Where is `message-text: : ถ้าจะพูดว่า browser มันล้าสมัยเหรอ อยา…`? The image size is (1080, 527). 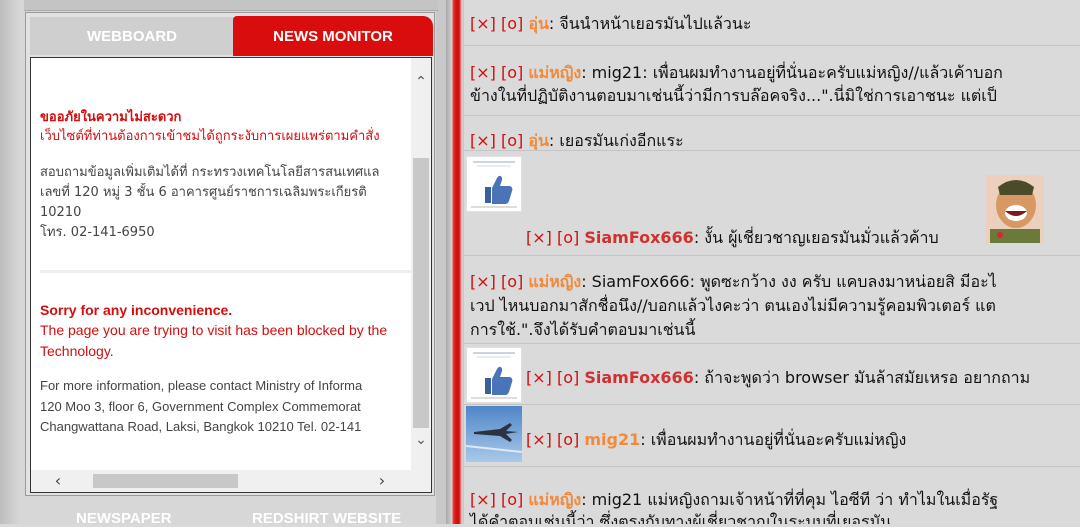 message-text: : ถ้าจะพูดว่า browser มันล้าสมัยเหรอ อยา… is located at coordinates (862, 377).